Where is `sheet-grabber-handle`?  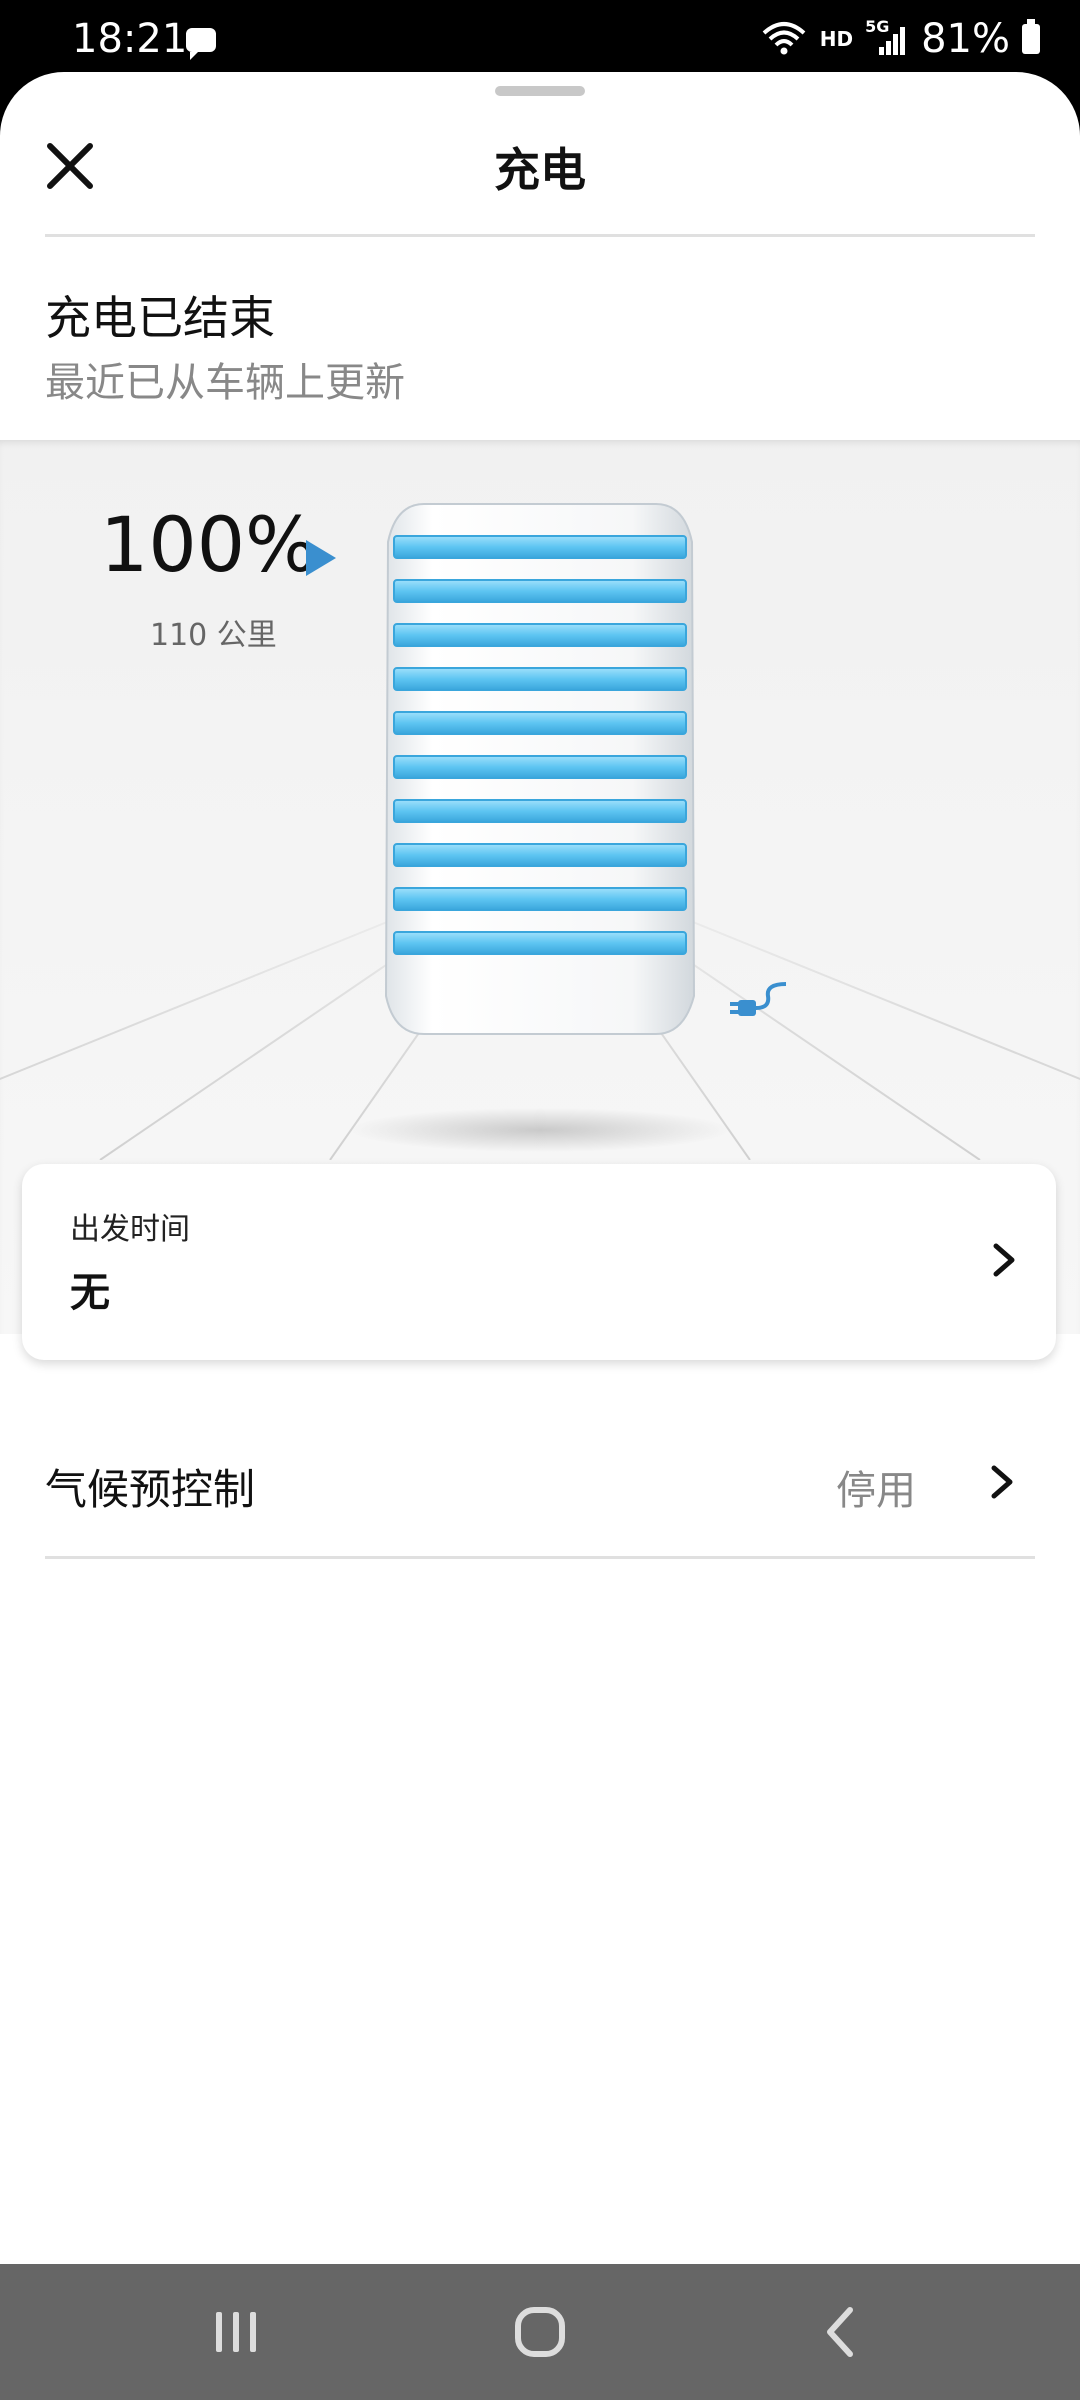 sheet-grabber-handle is located at coordinates (540, 91).